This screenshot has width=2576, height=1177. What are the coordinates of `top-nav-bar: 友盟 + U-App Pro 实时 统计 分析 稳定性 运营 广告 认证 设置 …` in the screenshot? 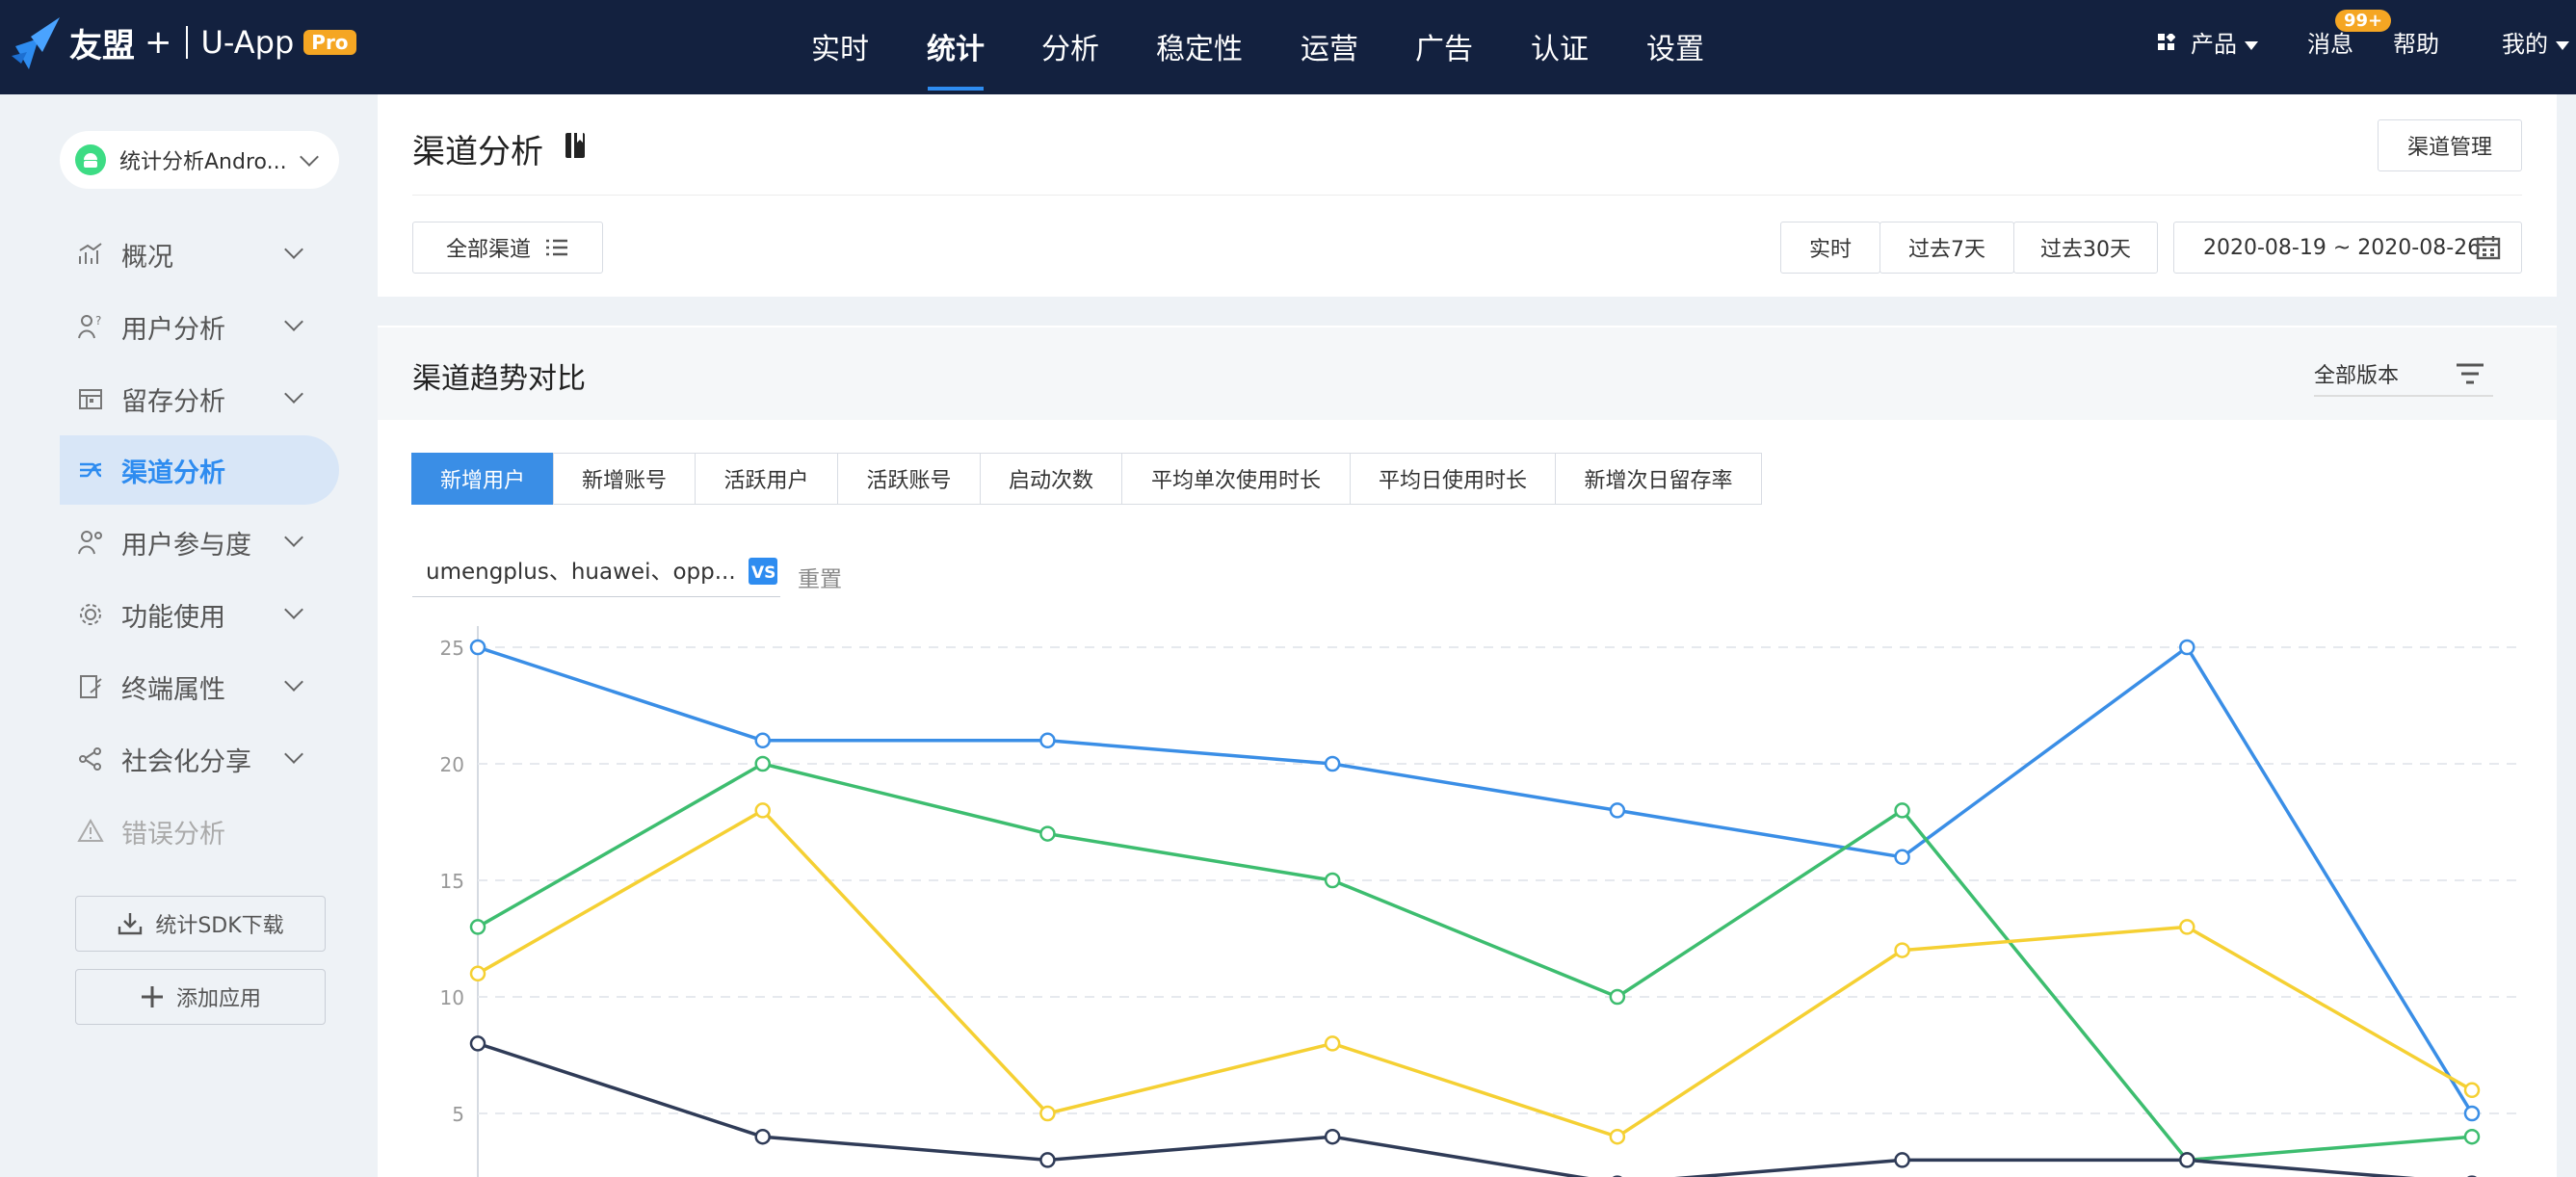 It's located at (1288, 47).